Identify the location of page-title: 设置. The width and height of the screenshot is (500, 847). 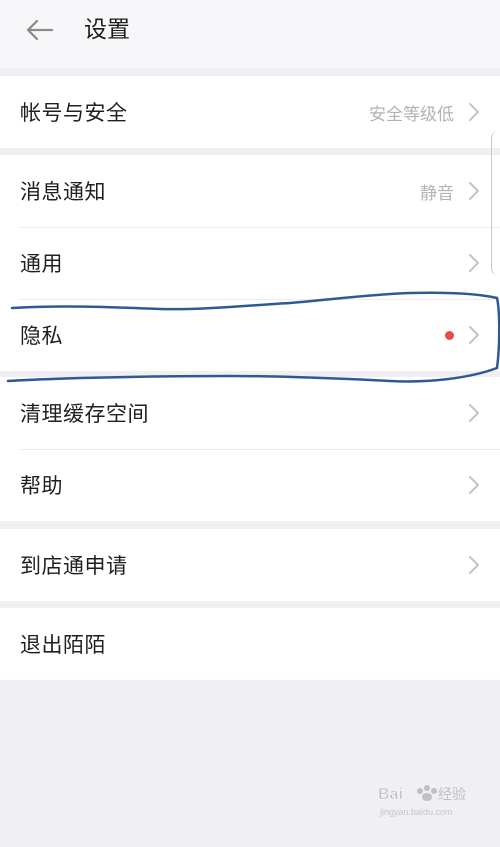
(107, 30).